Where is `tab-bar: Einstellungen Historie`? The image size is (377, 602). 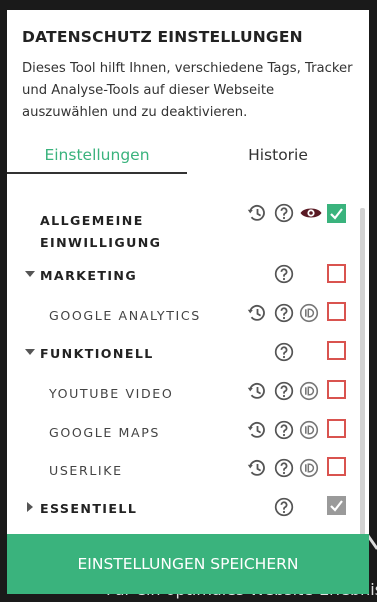
tab-bar: Einstellungen Historie is located at coordinates (188, 160).